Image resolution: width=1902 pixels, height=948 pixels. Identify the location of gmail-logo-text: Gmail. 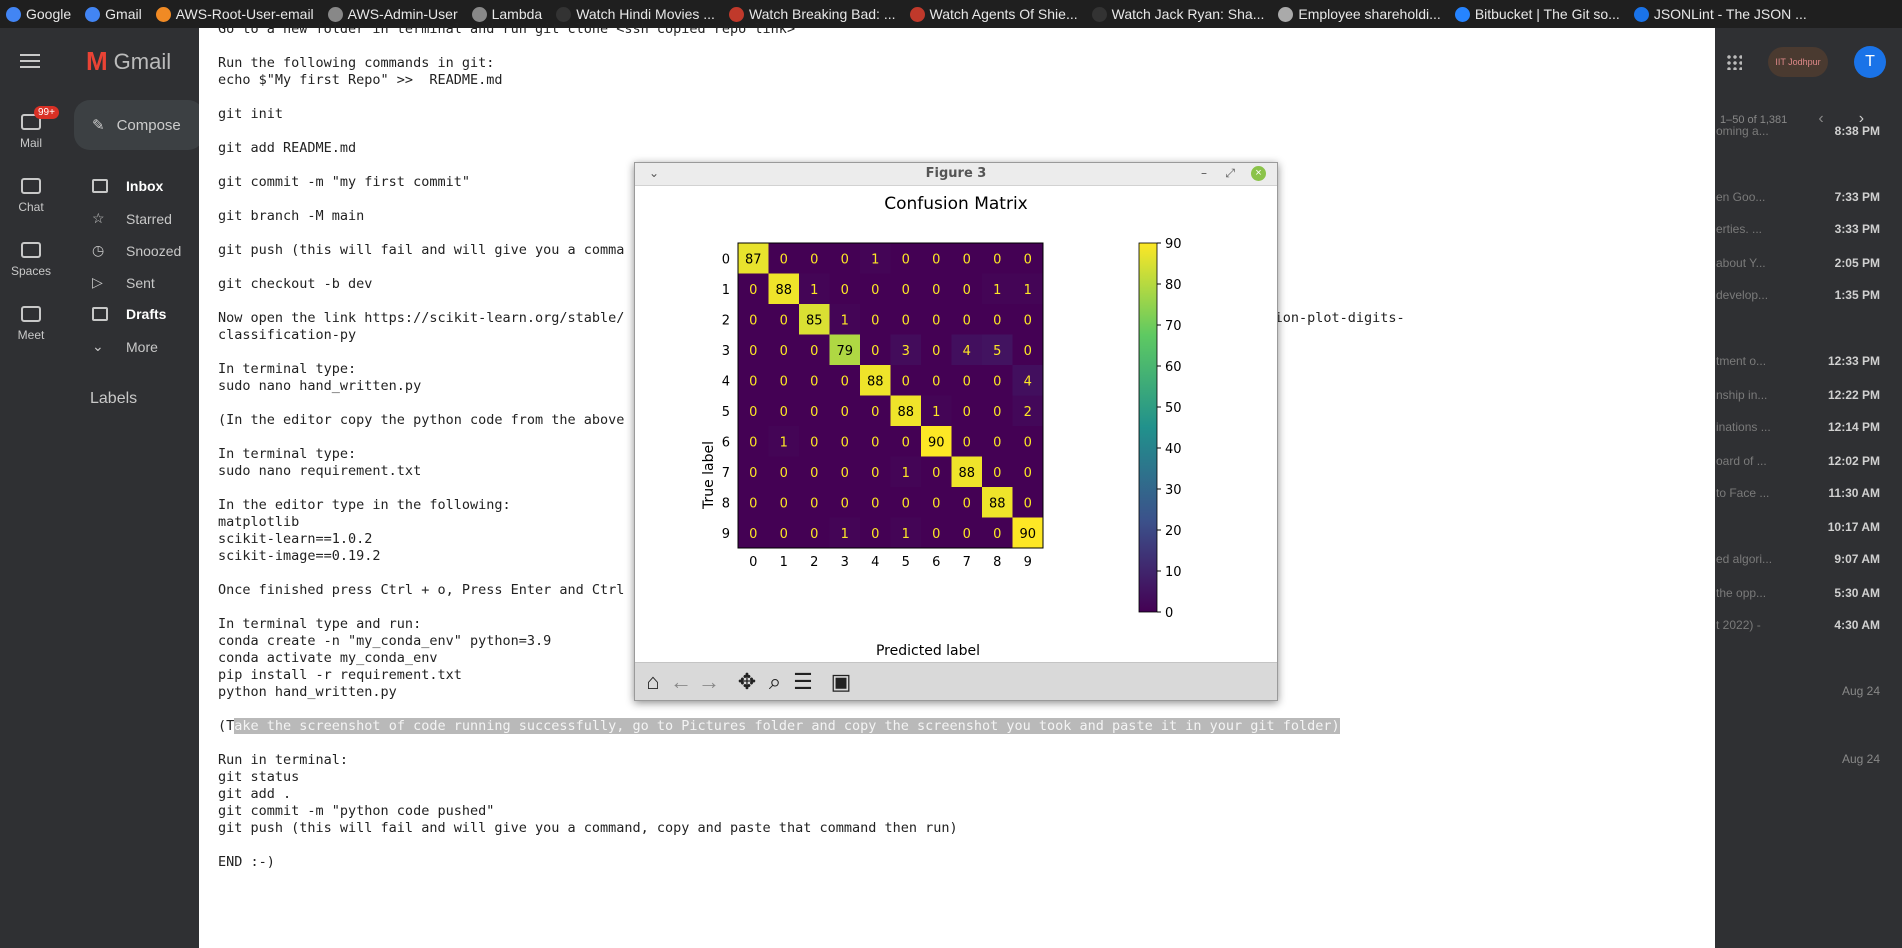
(142, 61).